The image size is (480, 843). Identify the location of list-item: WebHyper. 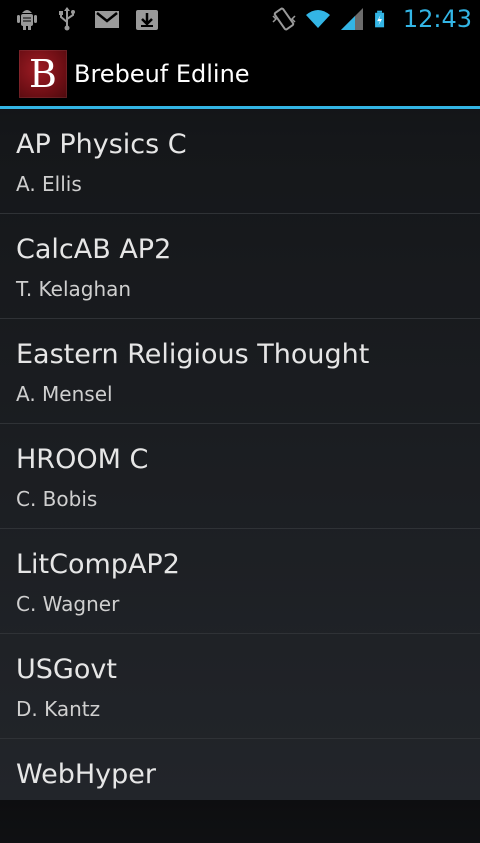
(240, 791).